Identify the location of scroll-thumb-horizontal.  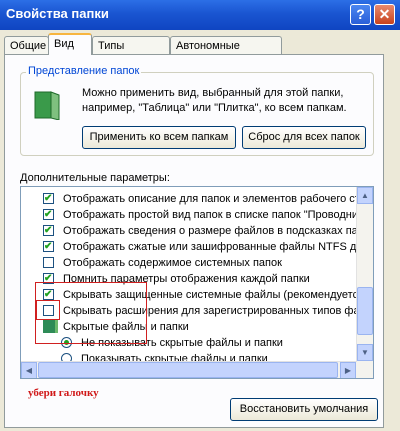
(188, 370).